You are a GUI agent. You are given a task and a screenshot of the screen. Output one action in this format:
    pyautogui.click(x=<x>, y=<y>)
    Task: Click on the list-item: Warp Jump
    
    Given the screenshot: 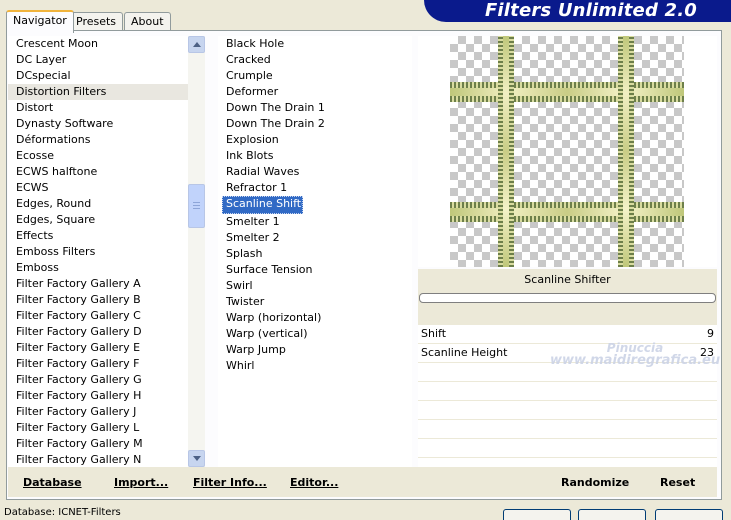 What is the action you would take?
    pyautogui.click(x=315, y=350)
    